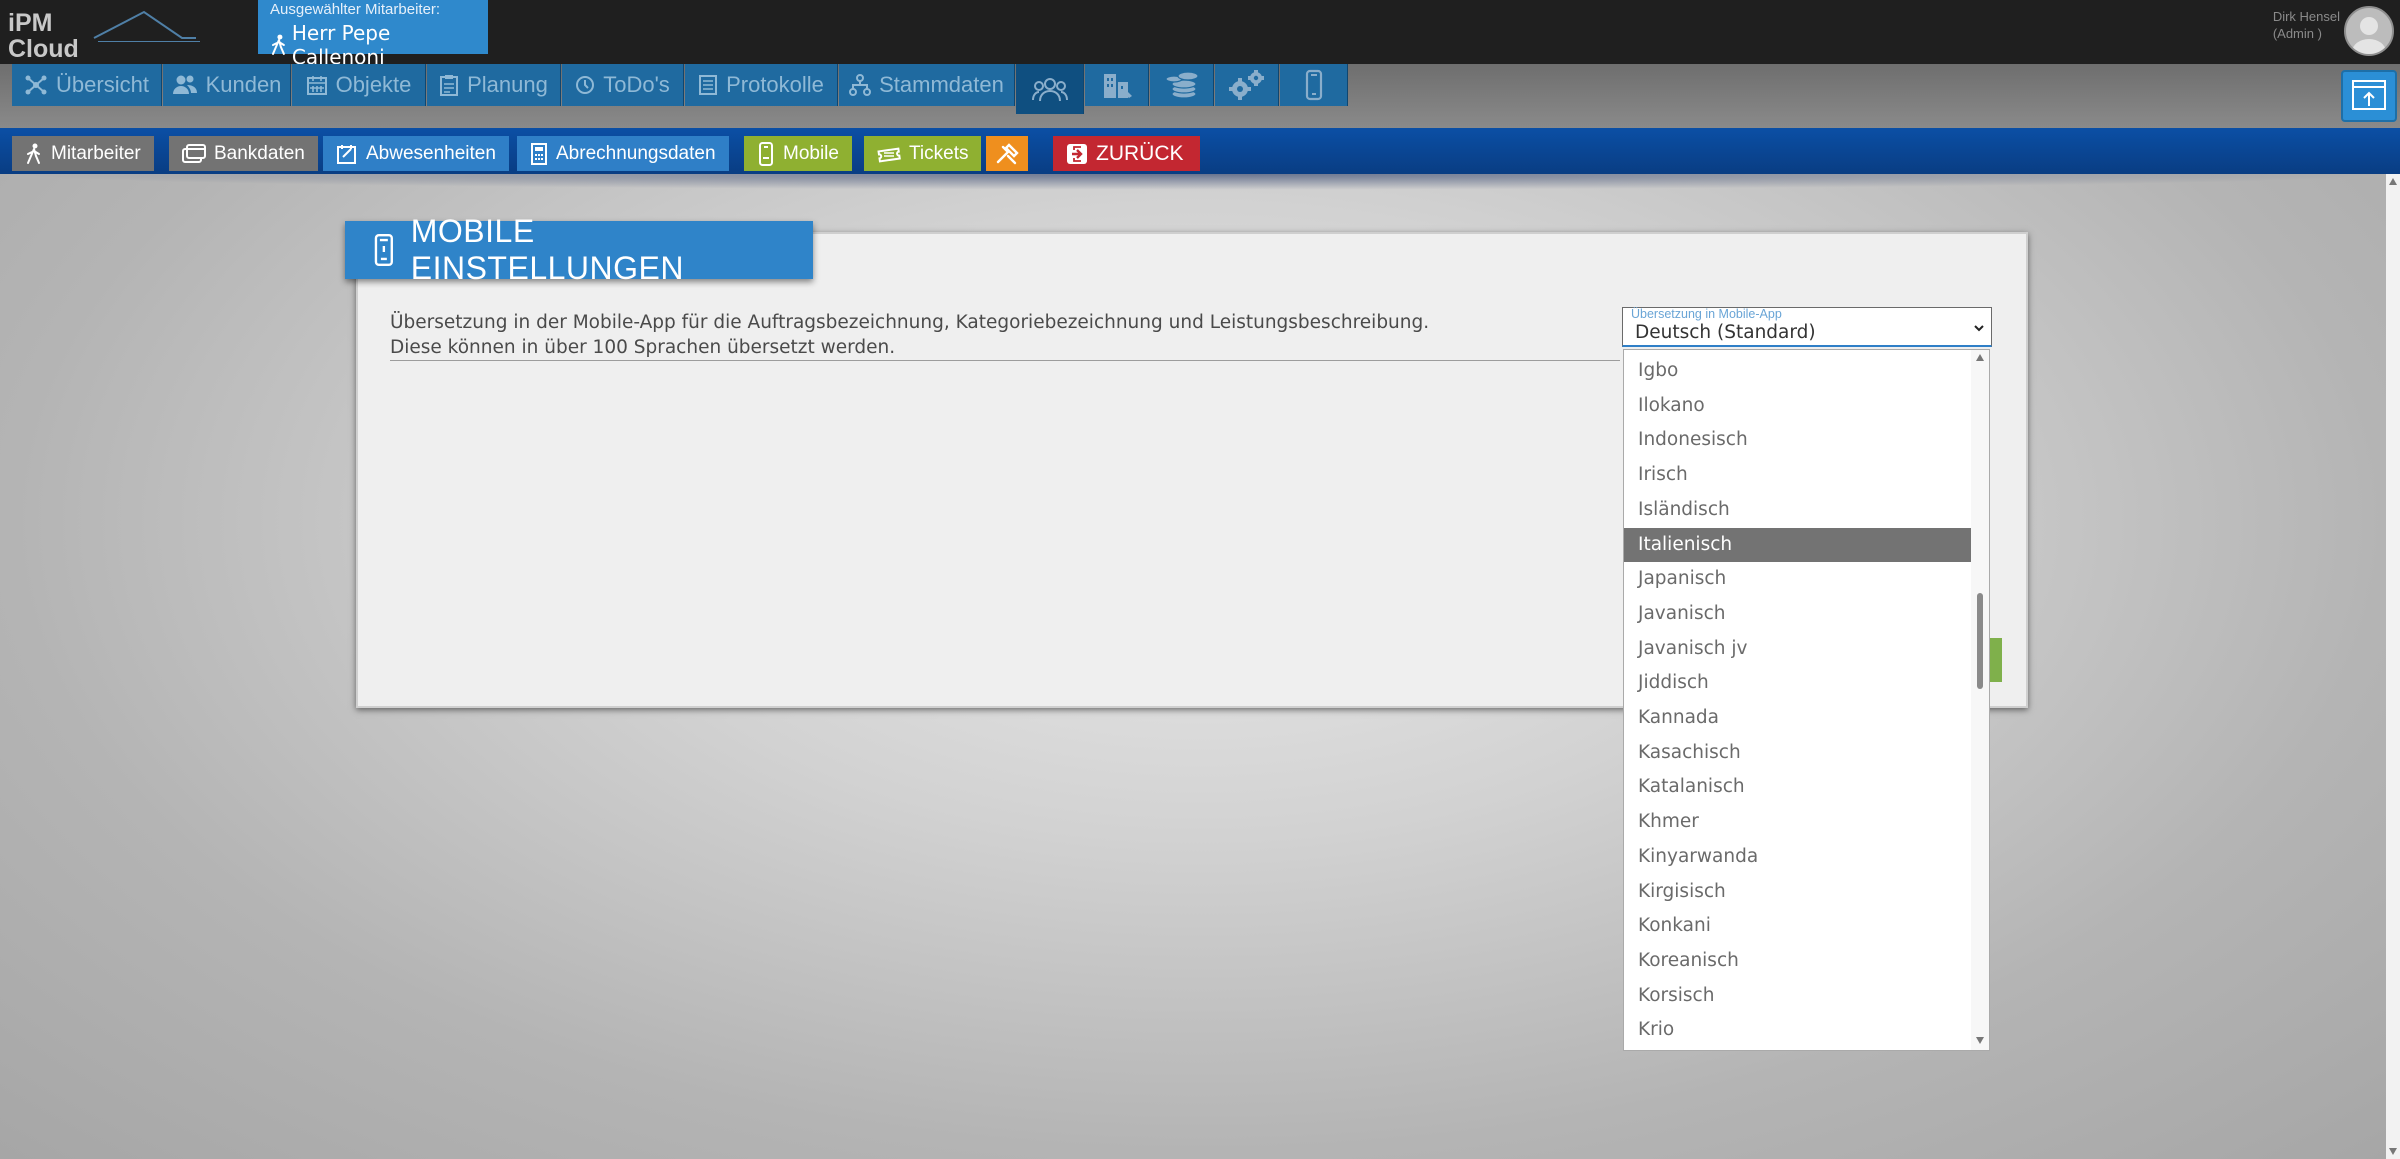 The width and height of the screenshot is (2400, 1159). Describe the element at coordinates (36, 85) in the screenshot. I see `network-icon` at that location.